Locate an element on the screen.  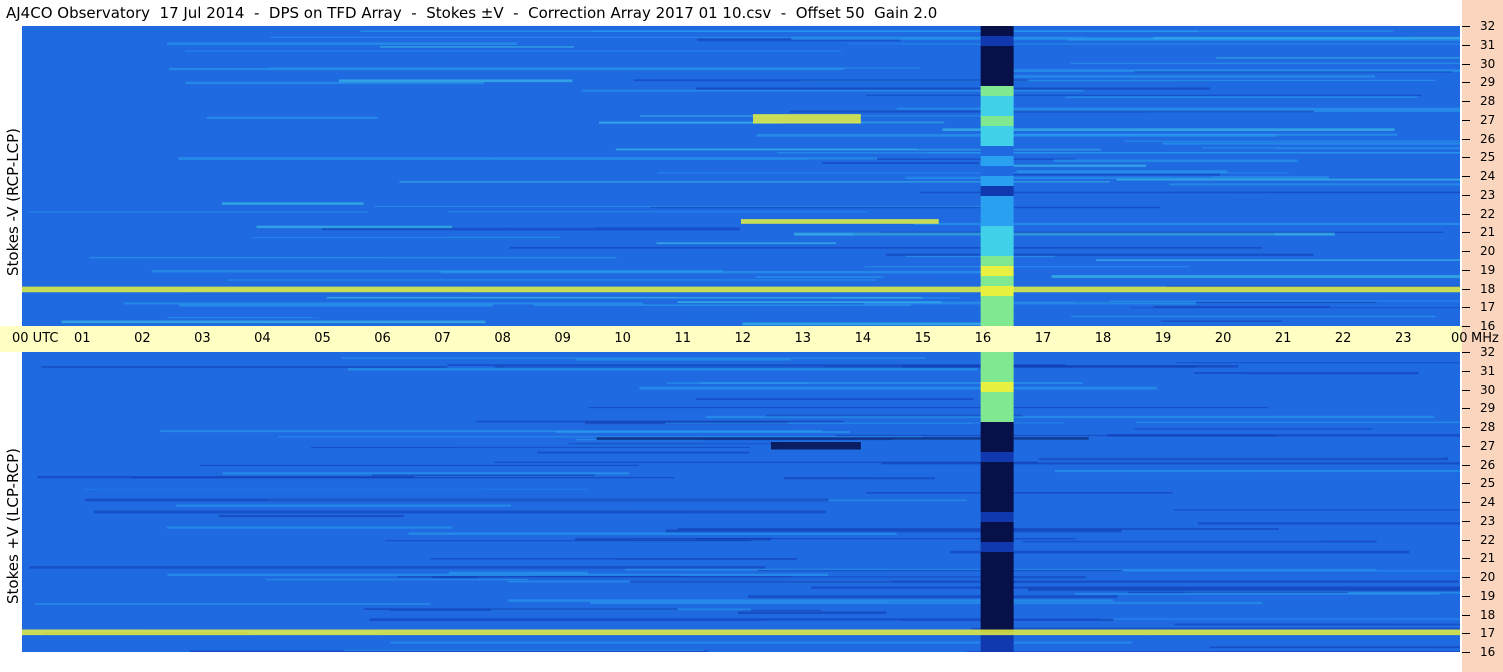
frequency-tick-label: 23 is located at coordinates (1488, 194).